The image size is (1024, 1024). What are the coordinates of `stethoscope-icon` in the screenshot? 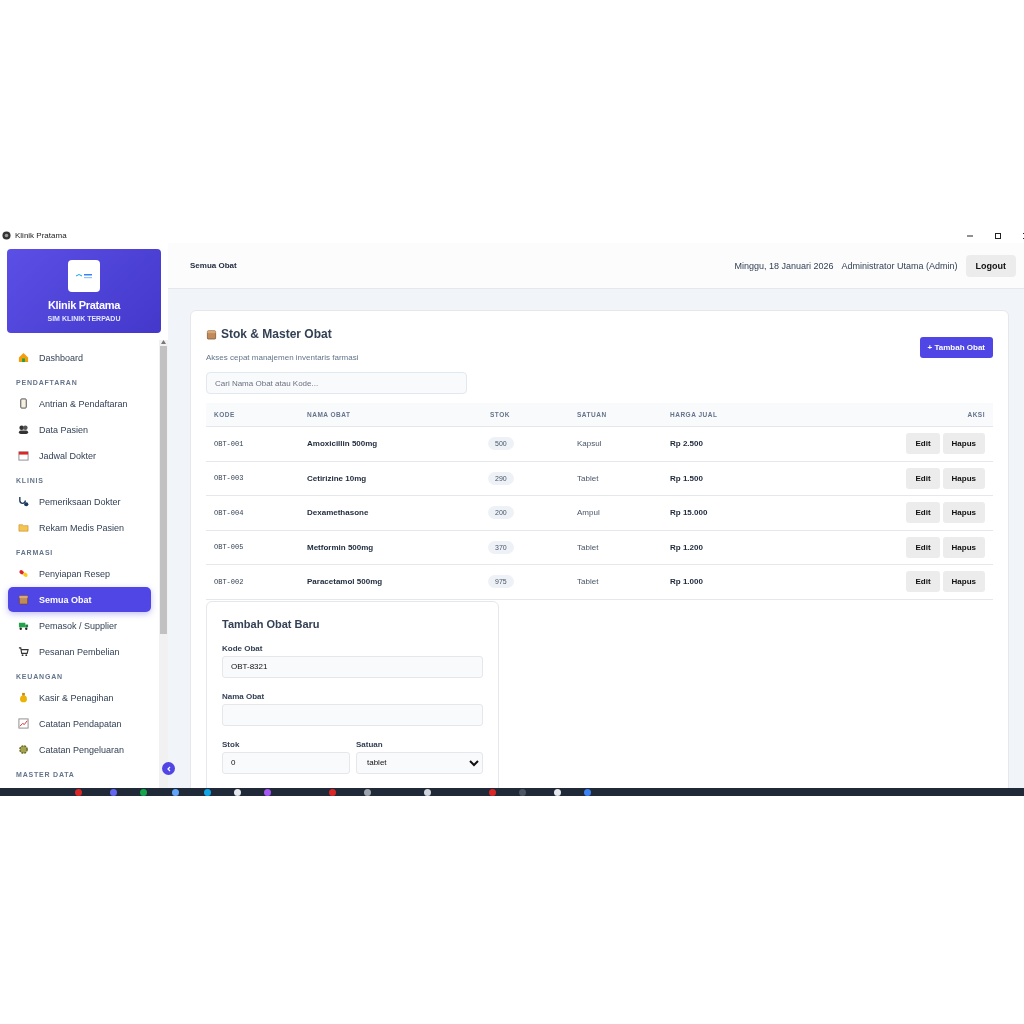 It's located at (23, 501).